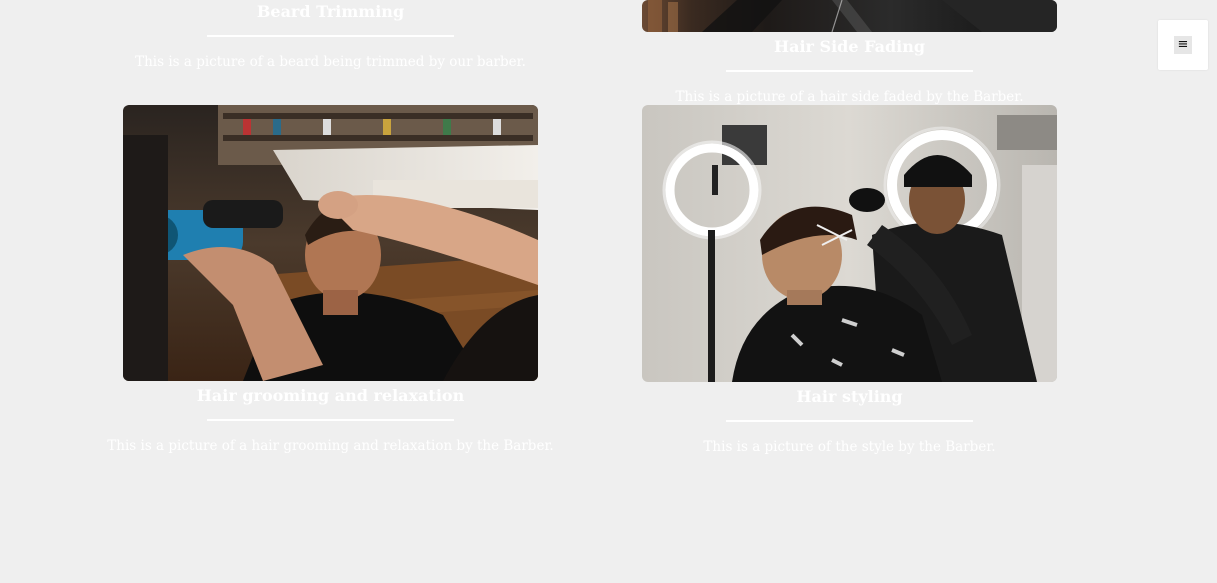 The width and height of the screenshot is (1217, 583). Describe the element at coordinates (330, 395) in the screenshot. I see `service-title: Hair grooming and relaxation` at that location.